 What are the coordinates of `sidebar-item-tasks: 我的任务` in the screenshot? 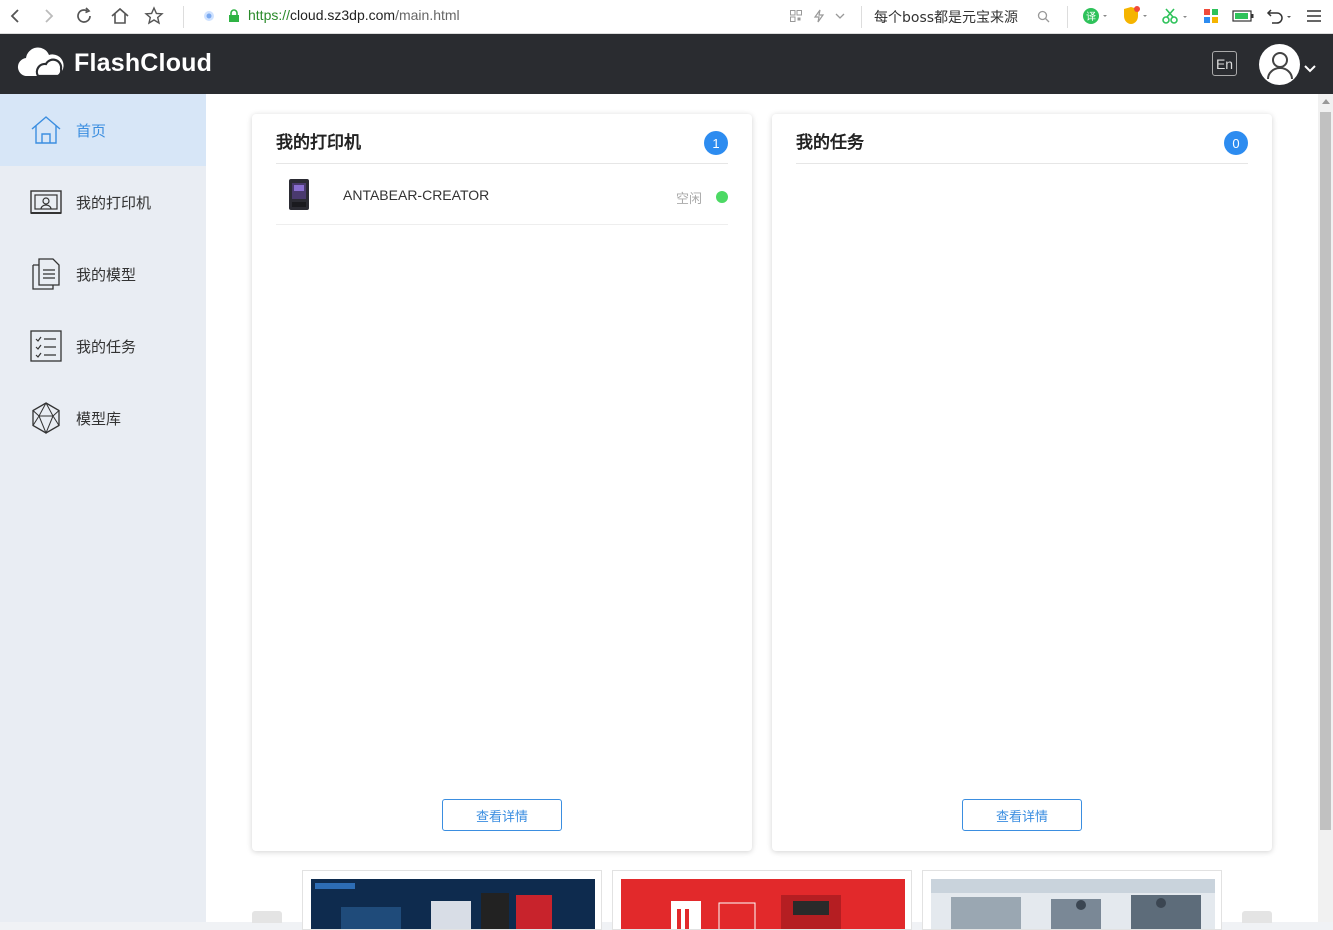 It's located at (103, 346).